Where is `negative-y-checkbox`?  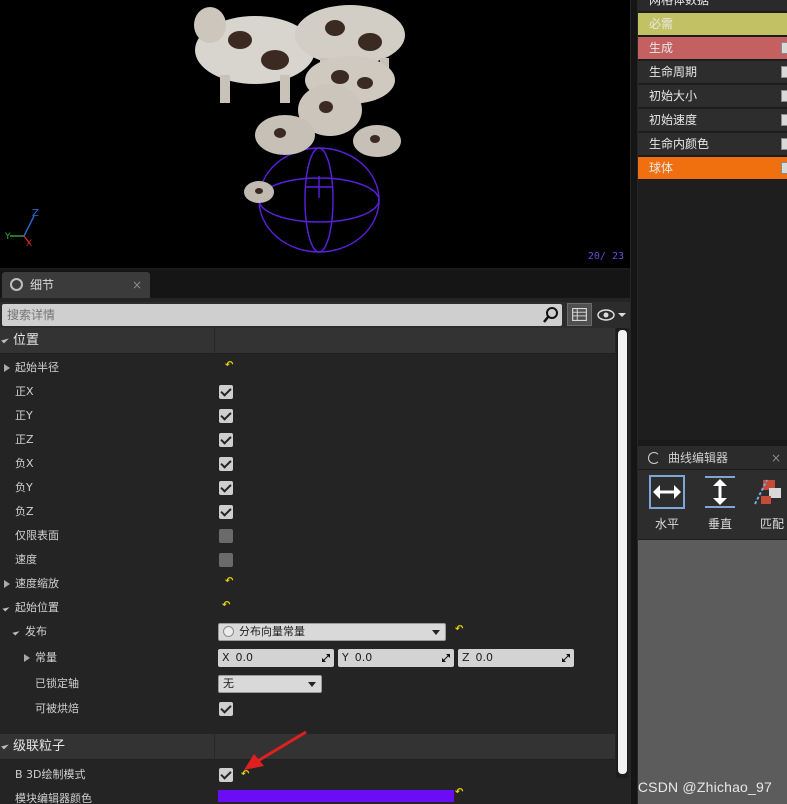 negative-y-checkbox is located at coordinates (226, 488).